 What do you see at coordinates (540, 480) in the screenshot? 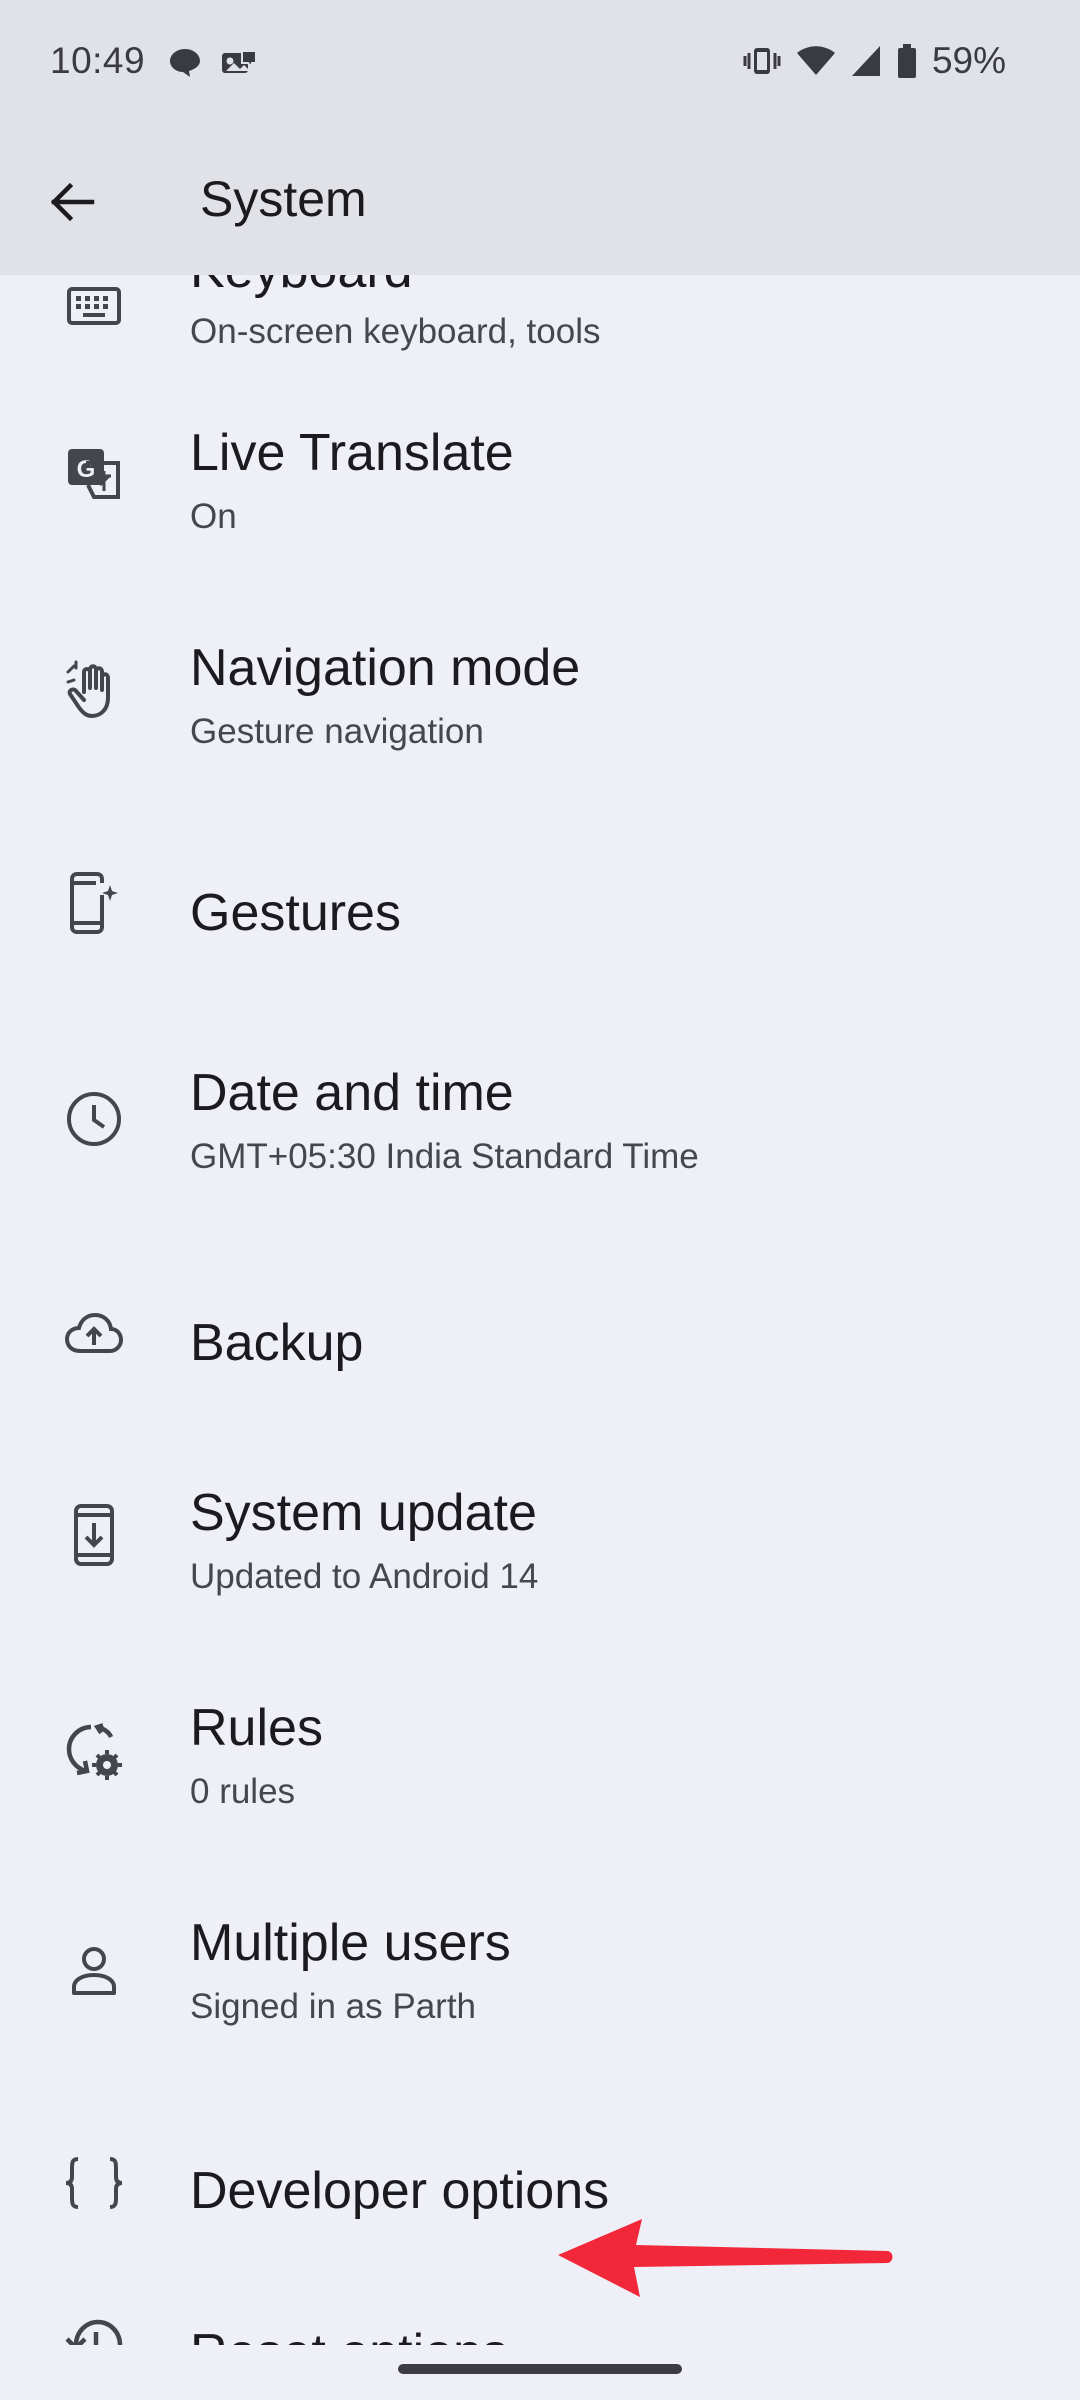
I see `setting-item-live-translate: G Live Translate On` at bounding box center [540, 480].